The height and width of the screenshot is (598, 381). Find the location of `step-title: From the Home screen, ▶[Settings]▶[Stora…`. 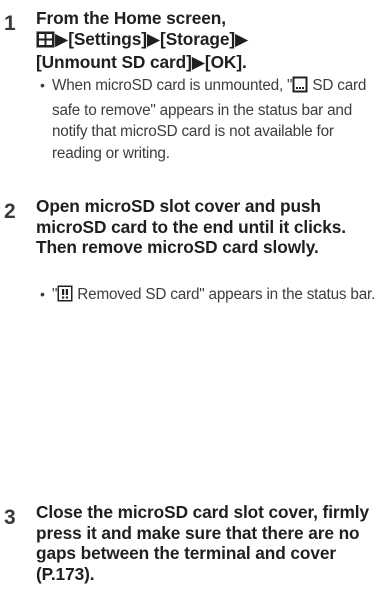

step-title: From the Home screen, ▶[Settings]▶[Stora… is located at coordinates (206, 40).